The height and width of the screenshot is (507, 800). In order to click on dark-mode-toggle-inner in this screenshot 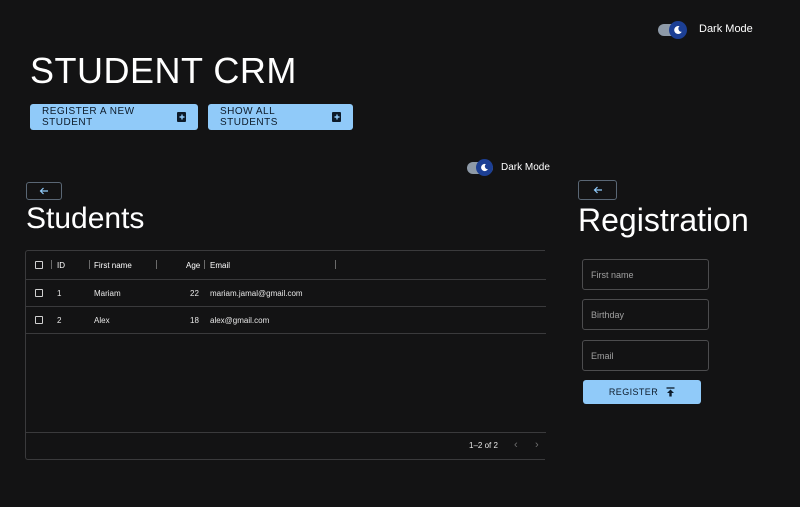, I will do `click(481, 168)`.